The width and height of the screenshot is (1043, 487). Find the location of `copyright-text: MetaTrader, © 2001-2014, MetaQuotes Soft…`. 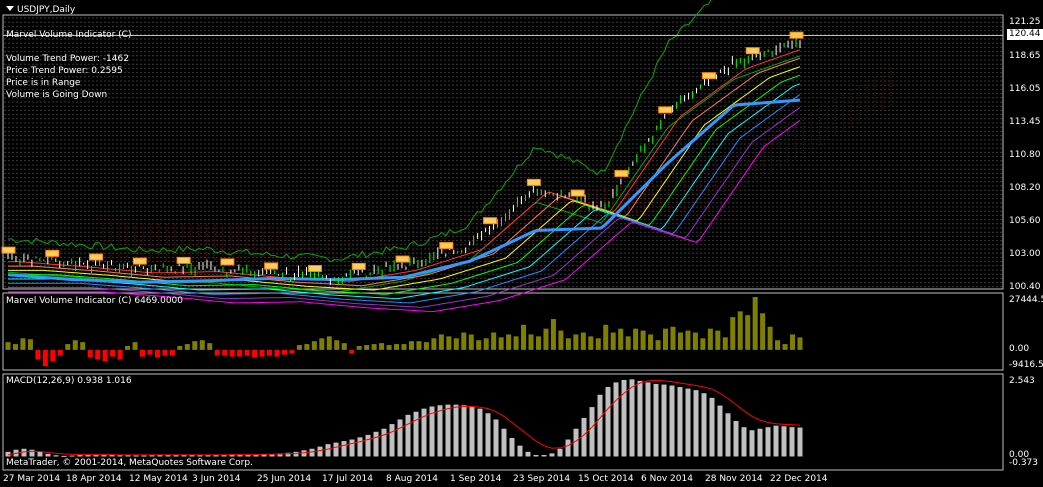

copyright-text: MetaTrader, © 2001-2014, MetaQuotes Soft… is located at coordinates (129, 463).